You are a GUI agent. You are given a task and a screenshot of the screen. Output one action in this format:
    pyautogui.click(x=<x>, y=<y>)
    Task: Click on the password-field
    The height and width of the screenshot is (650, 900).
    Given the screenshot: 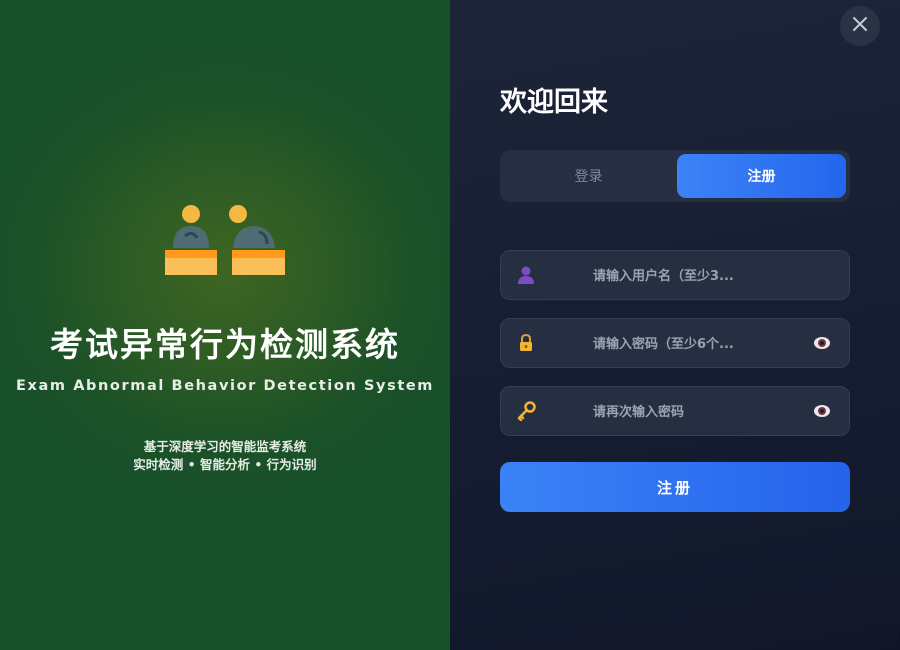 What is the action you would take?
    pyautogui.click(x=675, y=343)
    